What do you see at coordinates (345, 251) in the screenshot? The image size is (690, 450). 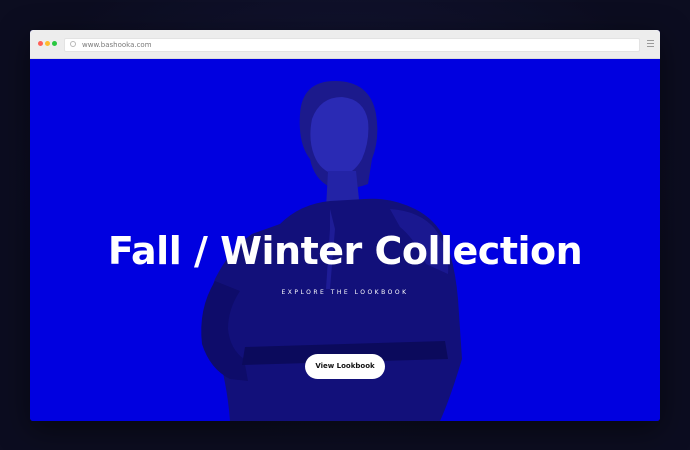 I see `hero-headline: Fall / Winter Collection` at bounding box center [345, 251].